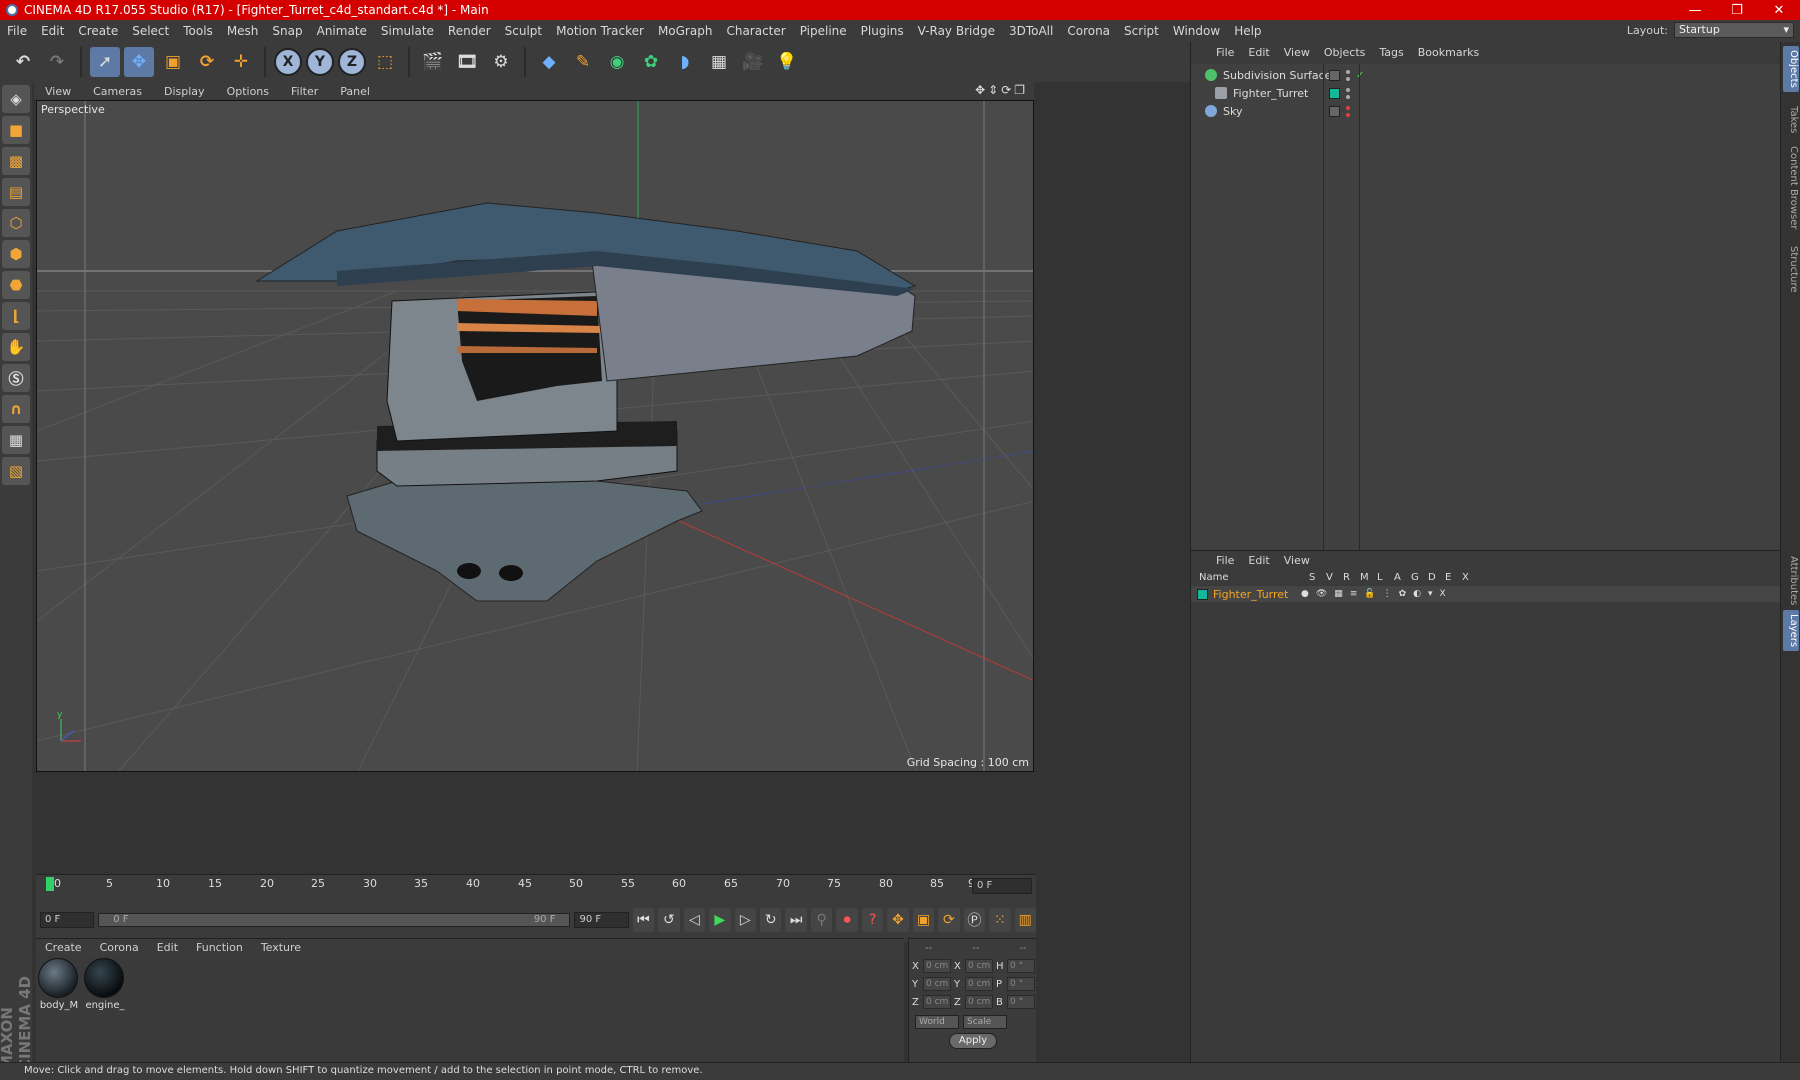 This screenshot has width=1800, height=1080. Describe the element at coordinates (16, 471) in the screenshot. I see `planar-workplane-icon: ▧` at that location.